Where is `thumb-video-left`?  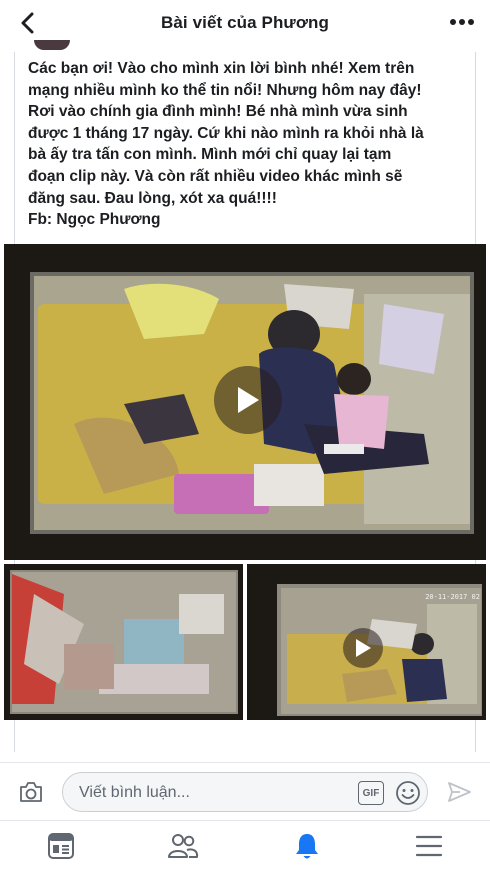 thumb-video-left is located at coordinates (123, 642).